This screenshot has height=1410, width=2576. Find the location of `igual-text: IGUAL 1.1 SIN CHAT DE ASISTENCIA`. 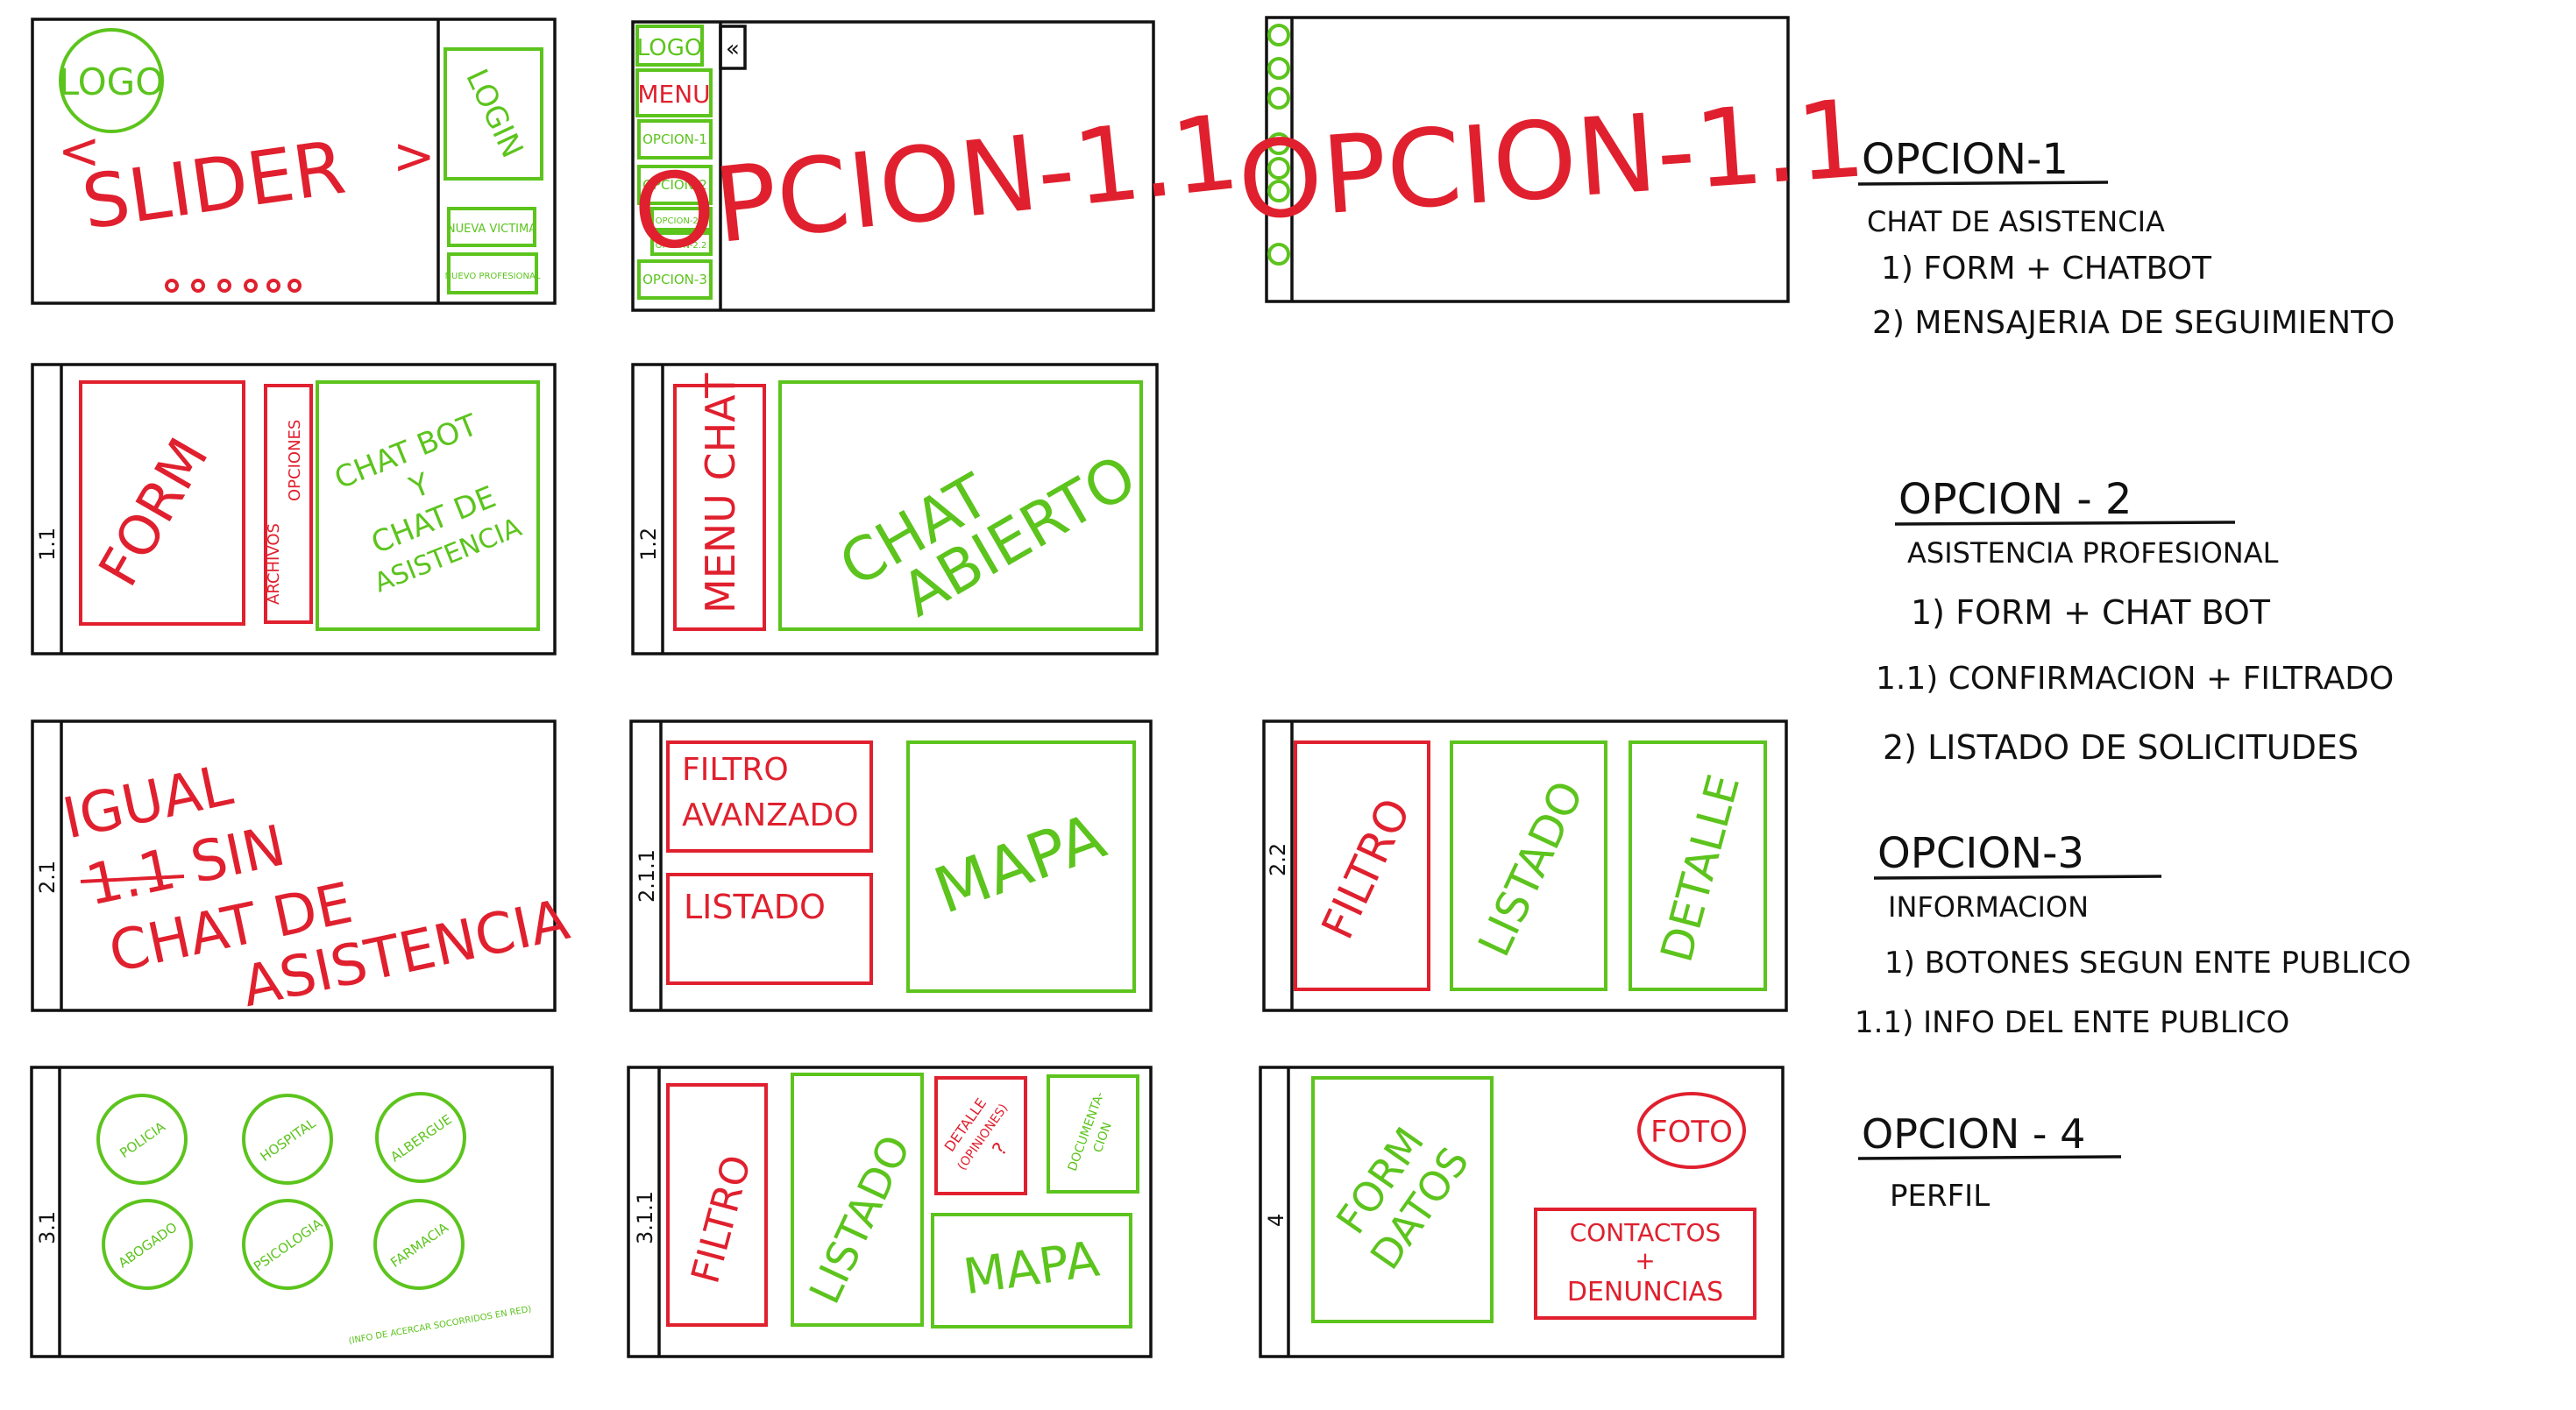

igual-text: IGUAL 1.1 SIN CHAT DE ASISTENCIA is located at coordinates (316, 887).